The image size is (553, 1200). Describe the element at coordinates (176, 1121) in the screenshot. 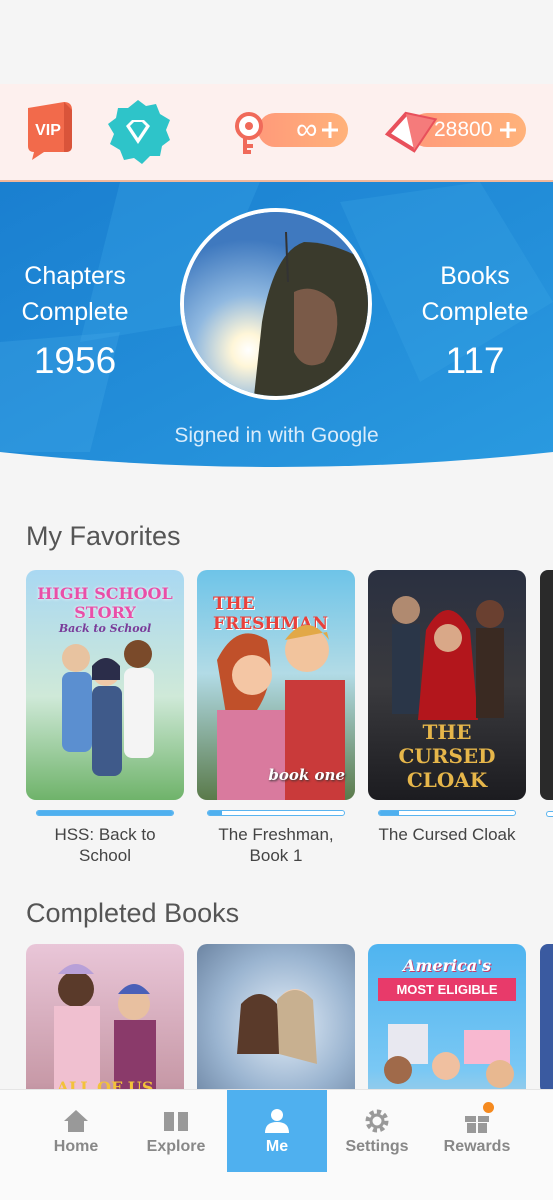

I see `book-icon` at that location.